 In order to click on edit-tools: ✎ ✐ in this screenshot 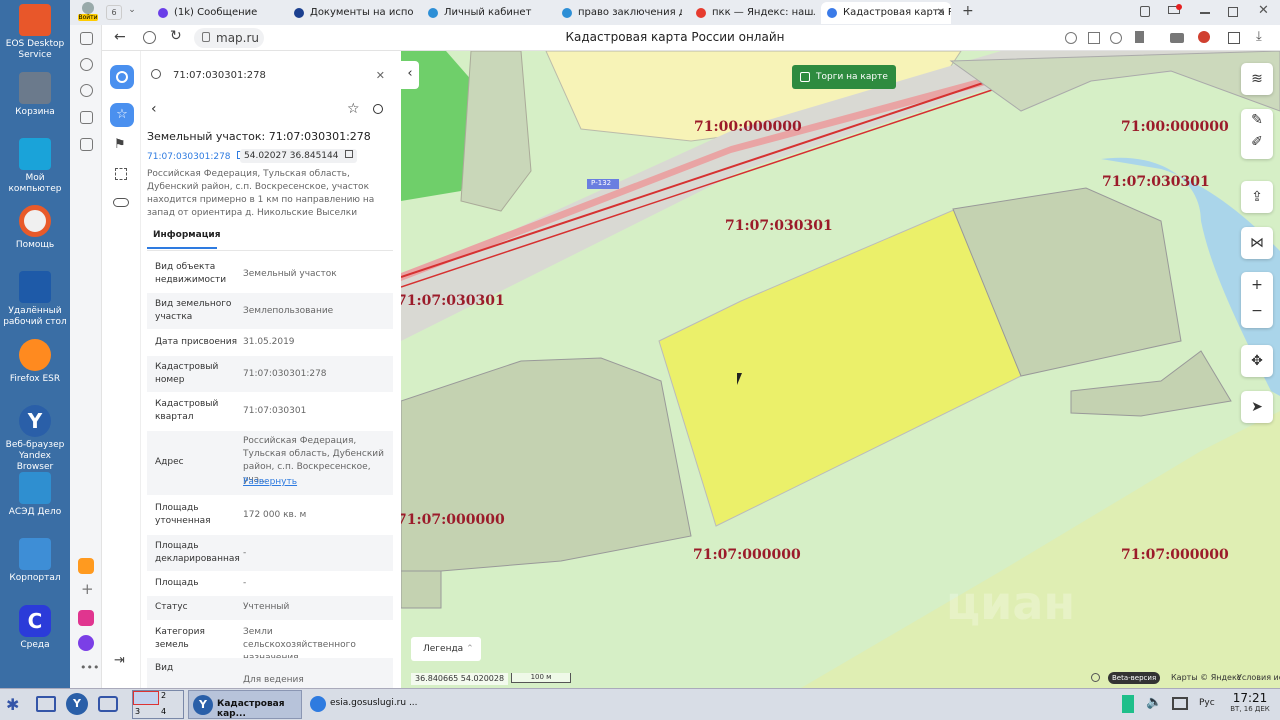, I will do `click(1257, 134)`.